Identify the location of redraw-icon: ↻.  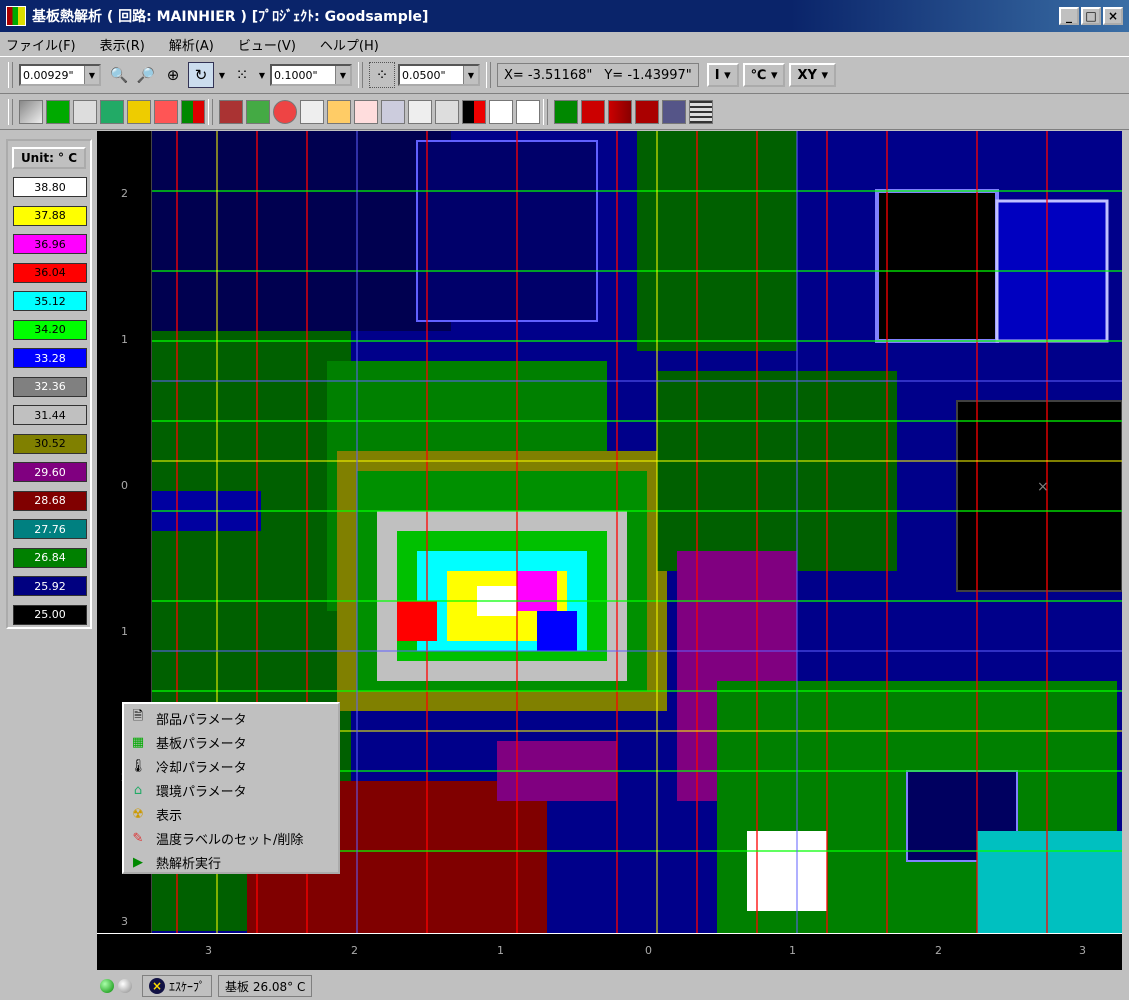
(201, 75).